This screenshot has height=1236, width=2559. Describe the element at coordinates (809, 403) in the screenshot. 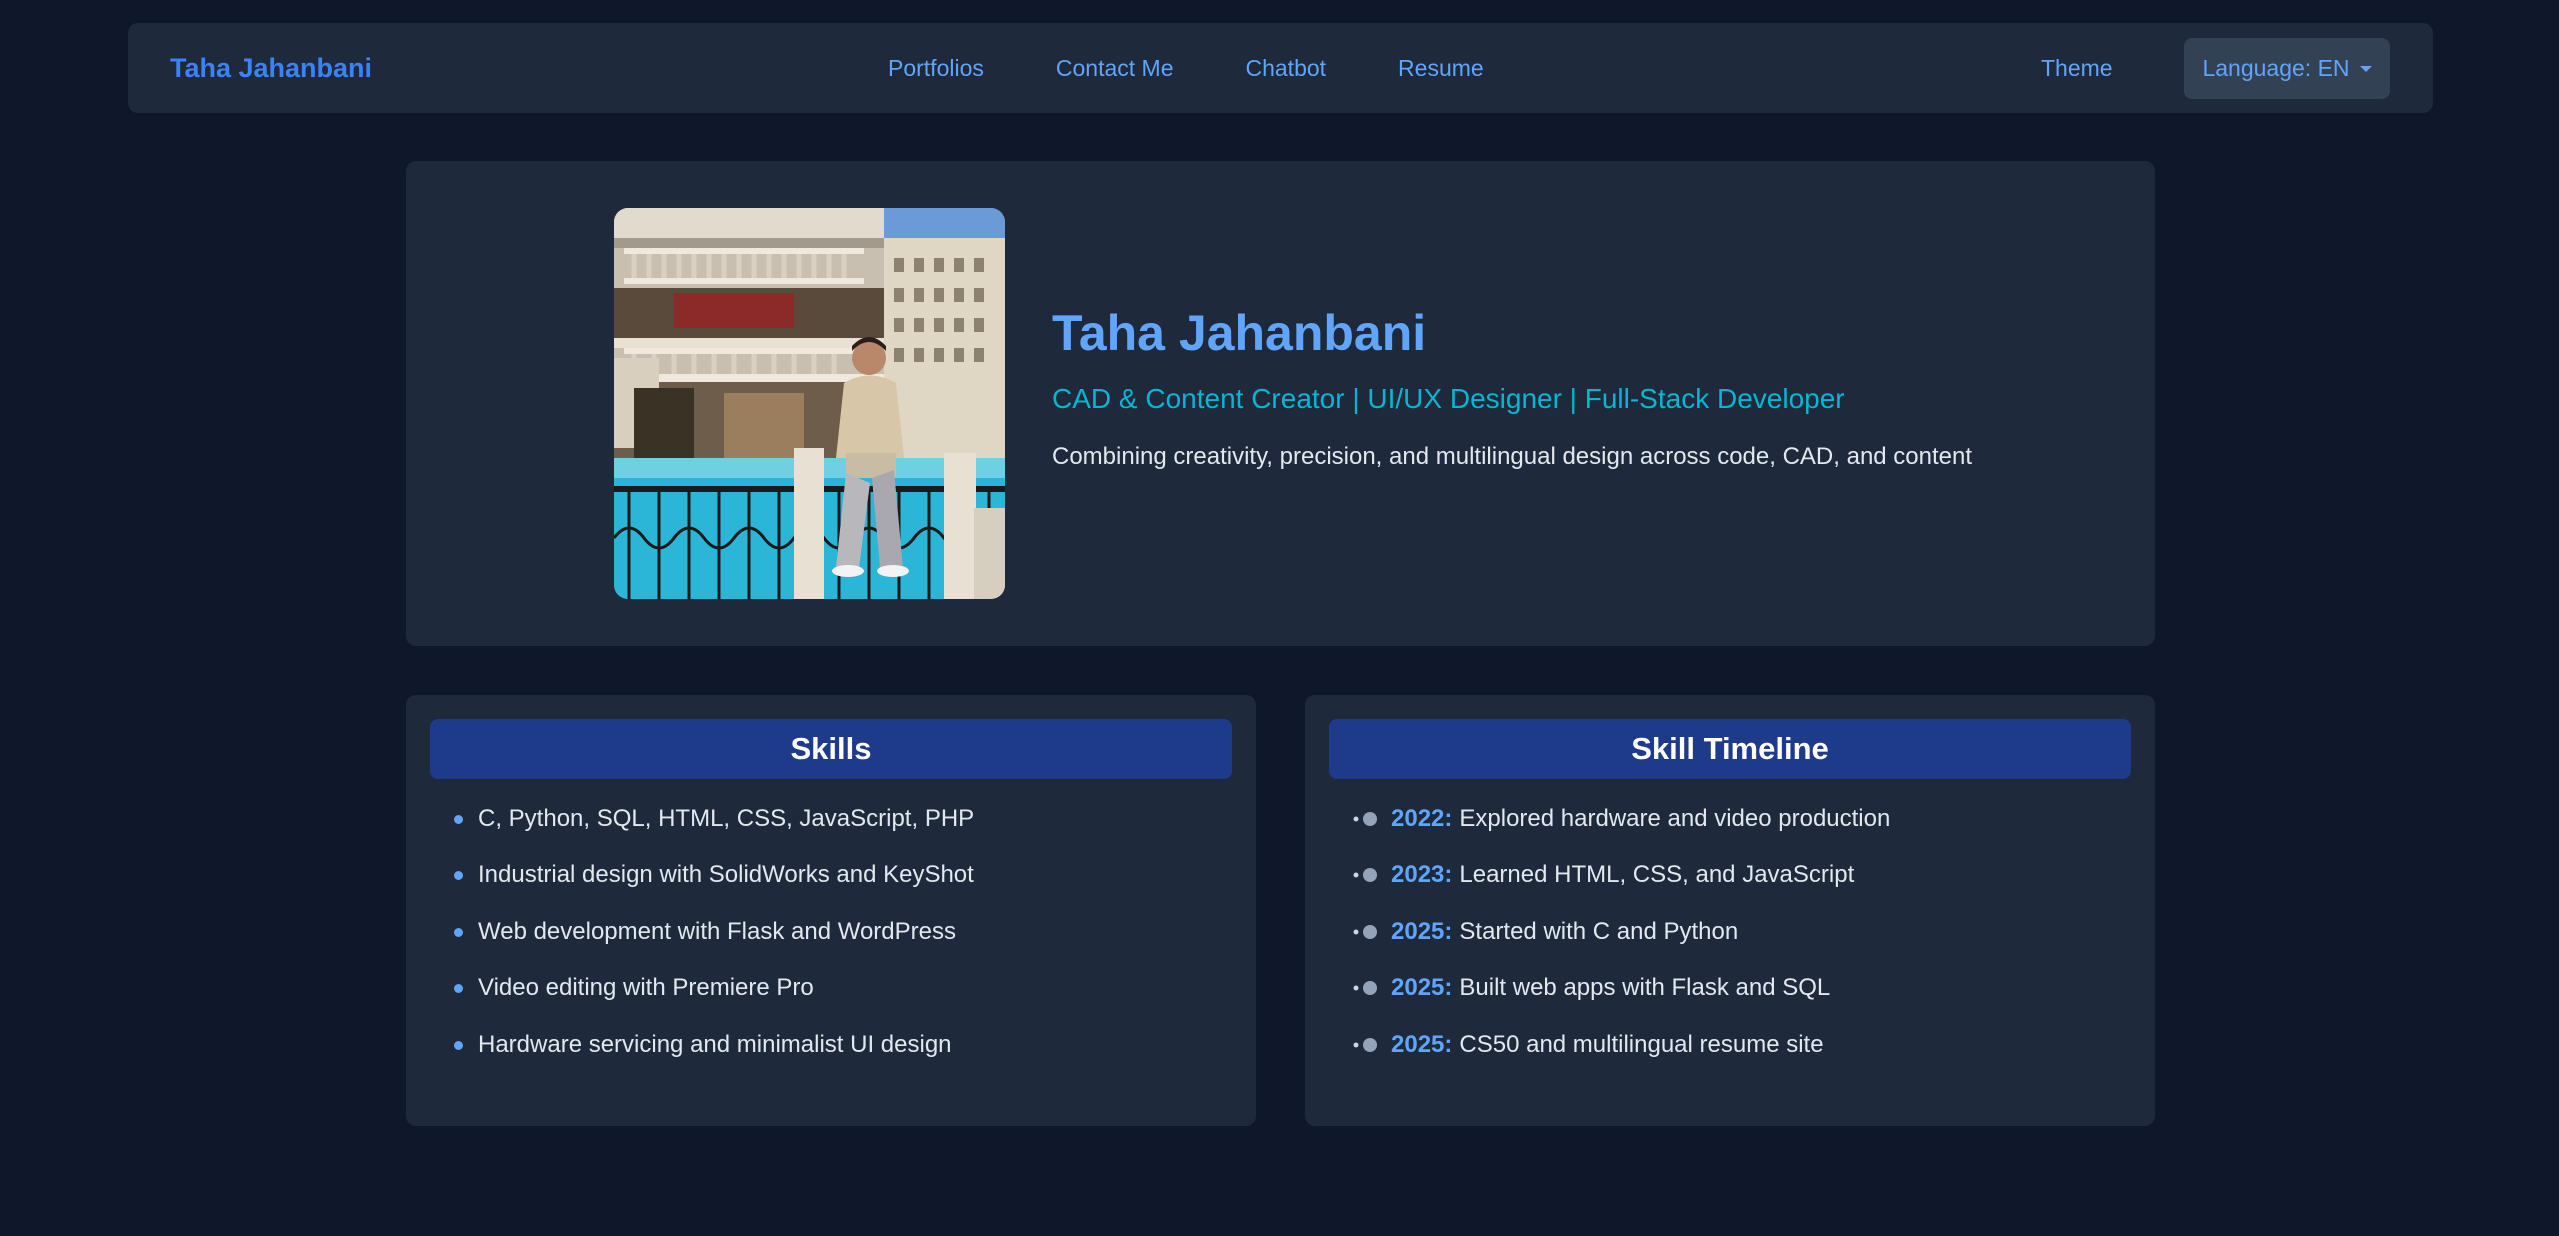

I see `profile-photo` at that location.